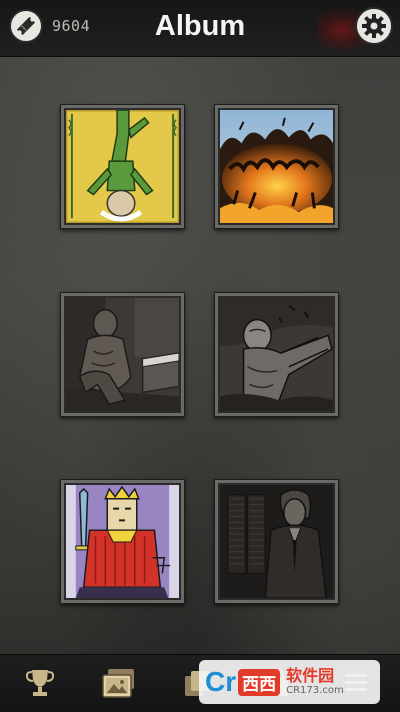  I want to click on nav-album, so click(119, 683).